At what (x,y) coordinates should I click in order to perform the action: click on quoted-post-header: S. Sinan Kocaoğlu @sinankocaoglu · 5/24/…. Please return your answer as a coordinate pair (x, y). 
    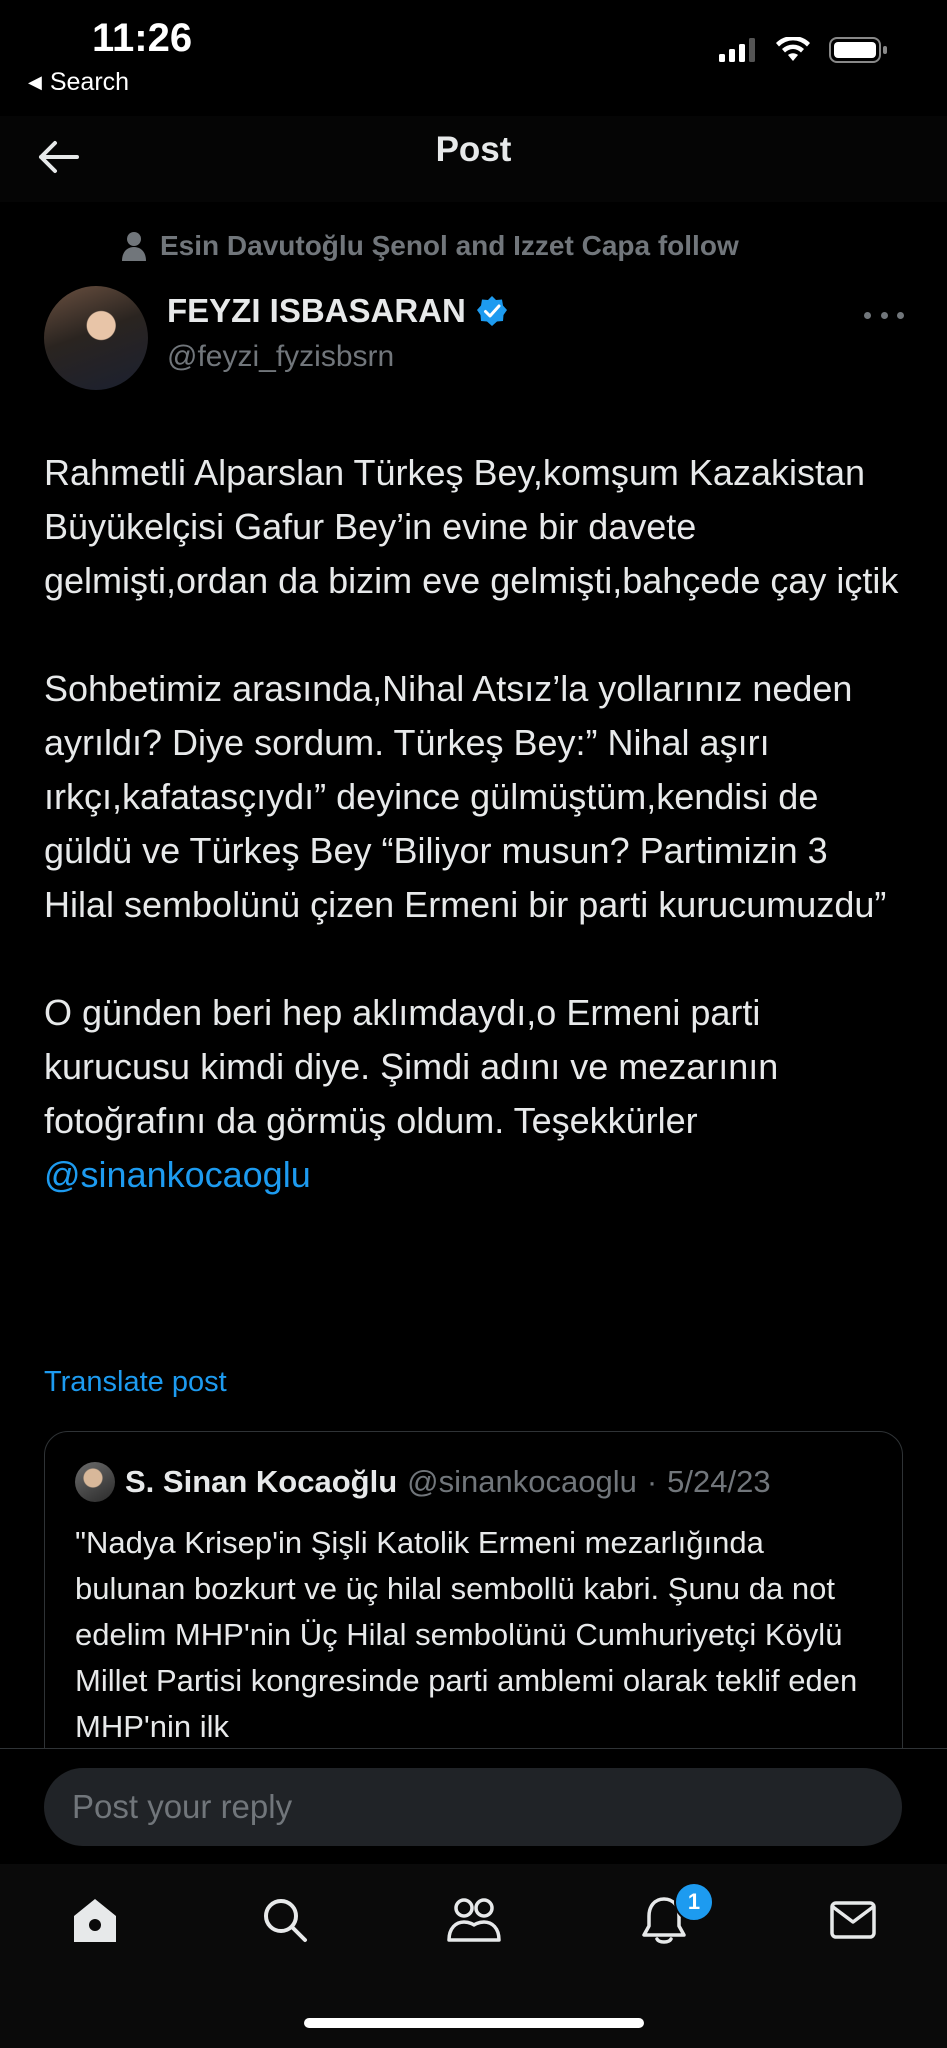
    Looking at the image, I should click on (423, 1482).